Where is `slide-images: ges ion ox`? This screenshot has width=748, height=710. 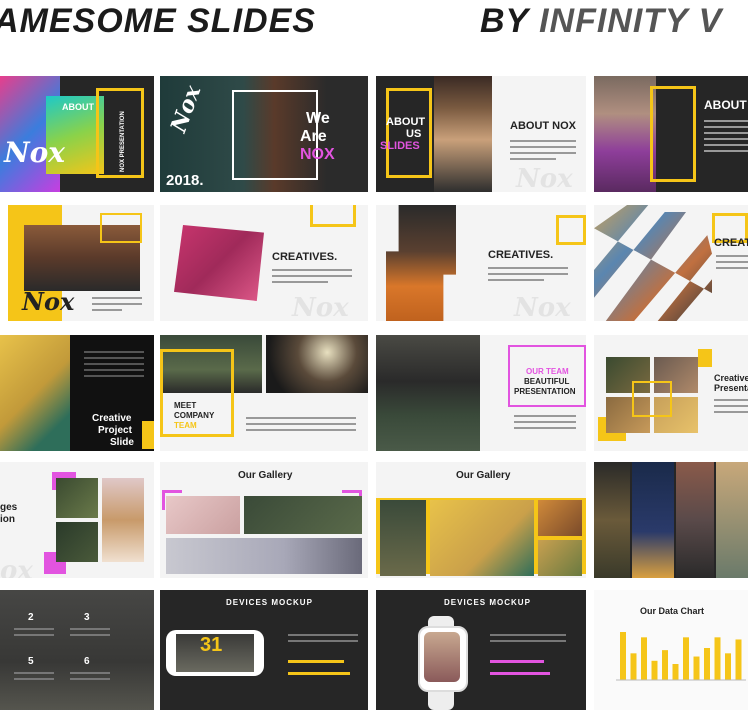
slide-images: ges ion ox is located at coordinates (77, 520).